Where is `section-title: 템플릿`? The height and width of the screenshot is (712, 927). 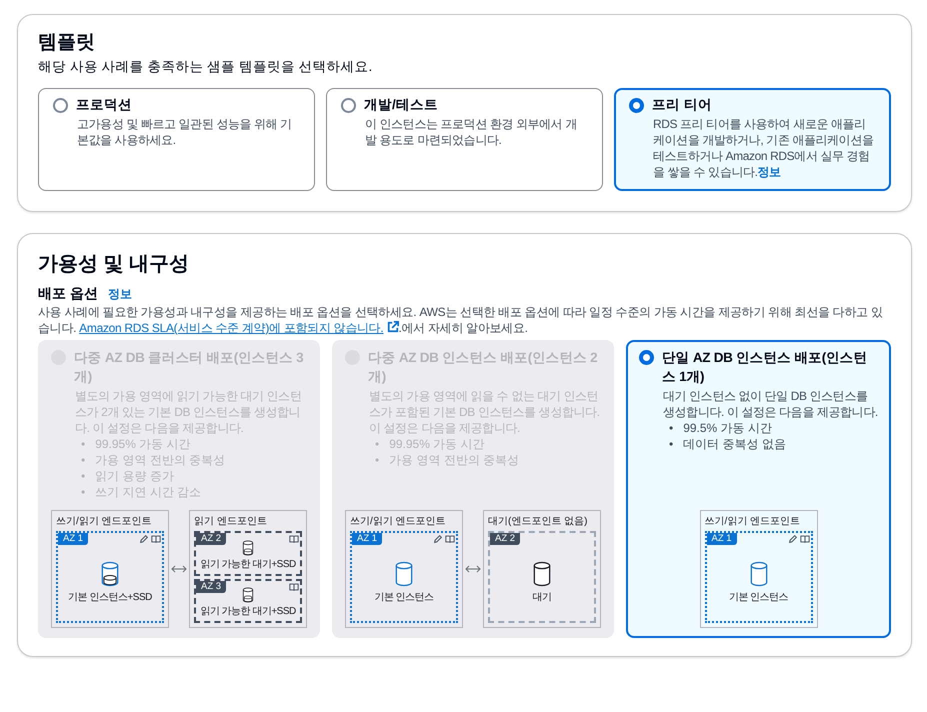
section-title: 템플릿 is located at coordinates (67, 43).